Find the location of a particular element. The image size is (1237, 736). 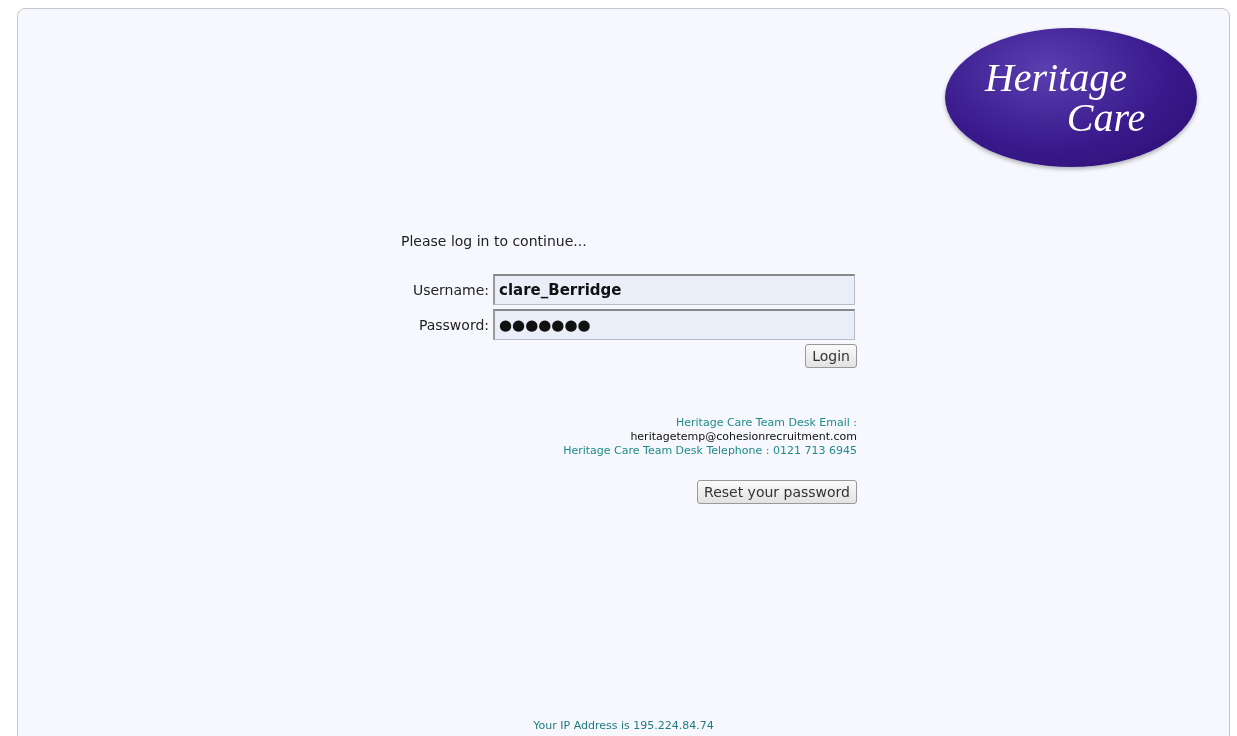

logo: Heritage Care is located at coordinates (1071, 97).